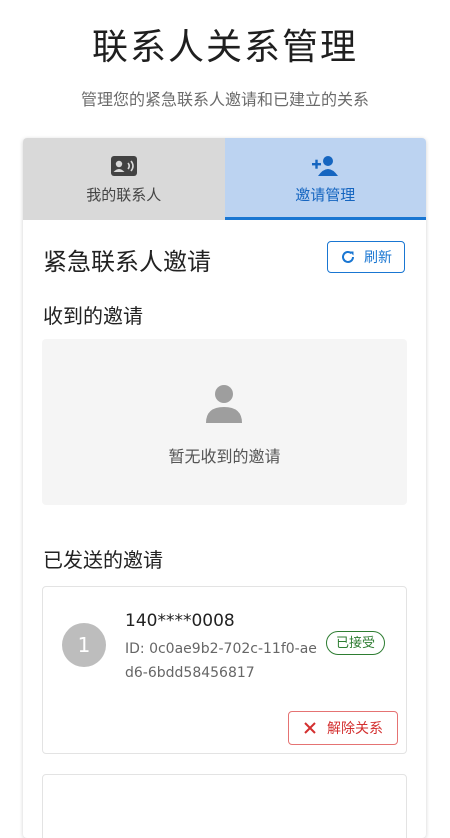 Image resolution: width=450 pixels, height=838 pixels. Describe the element at coordinates (224, 456) in the screenshot. I see `empty-state-text: 暂无收到的邀请` at that location.